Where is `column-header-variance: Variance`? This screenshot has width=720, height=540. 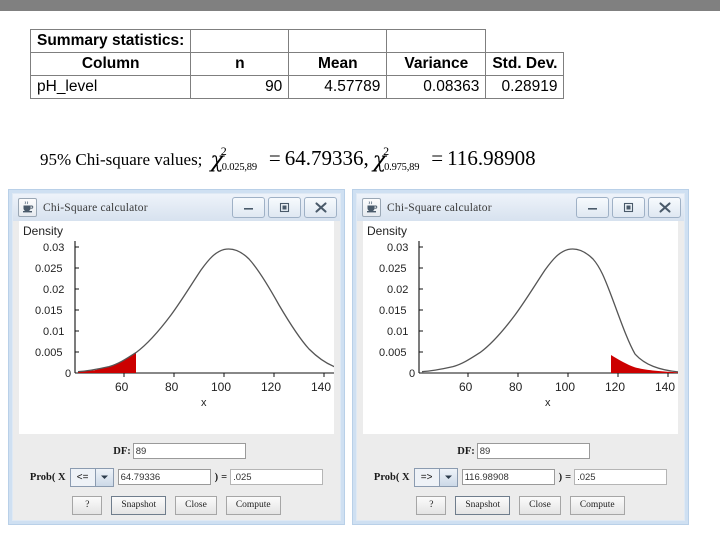 column-header-variance: Variance is located at coordinates (436, 64).